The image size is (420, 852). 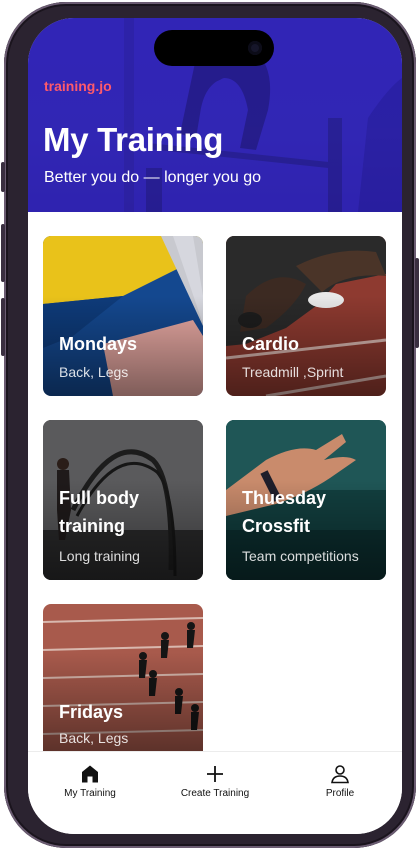 I want to click on tab-my-training: My Training, so click(x=90, y=787).